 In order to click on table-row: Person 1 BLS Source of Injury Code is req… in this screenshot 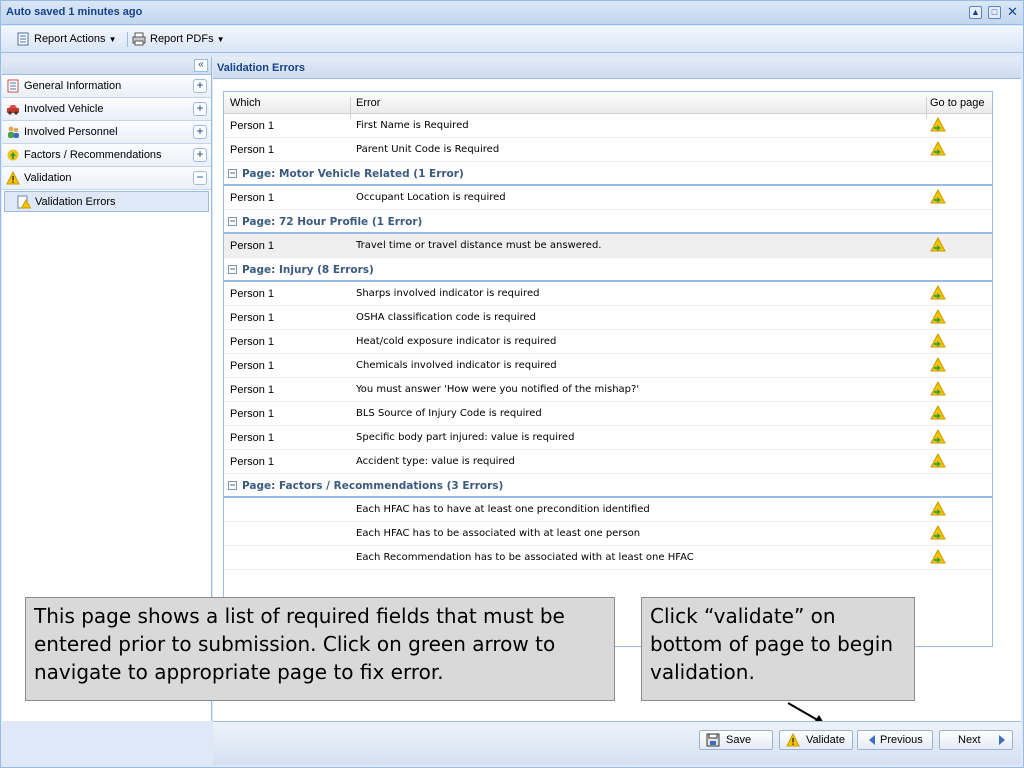, I will do `click(608, 414)`.